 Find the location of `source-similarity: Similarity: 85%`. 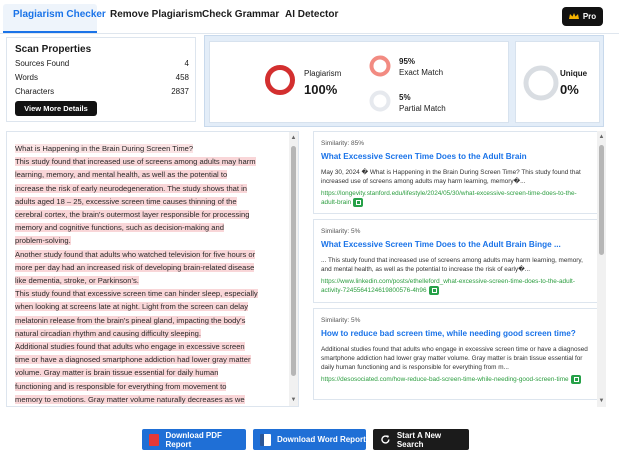

source-similarity: Similarity: 85% is located at coordinates (342, 143).